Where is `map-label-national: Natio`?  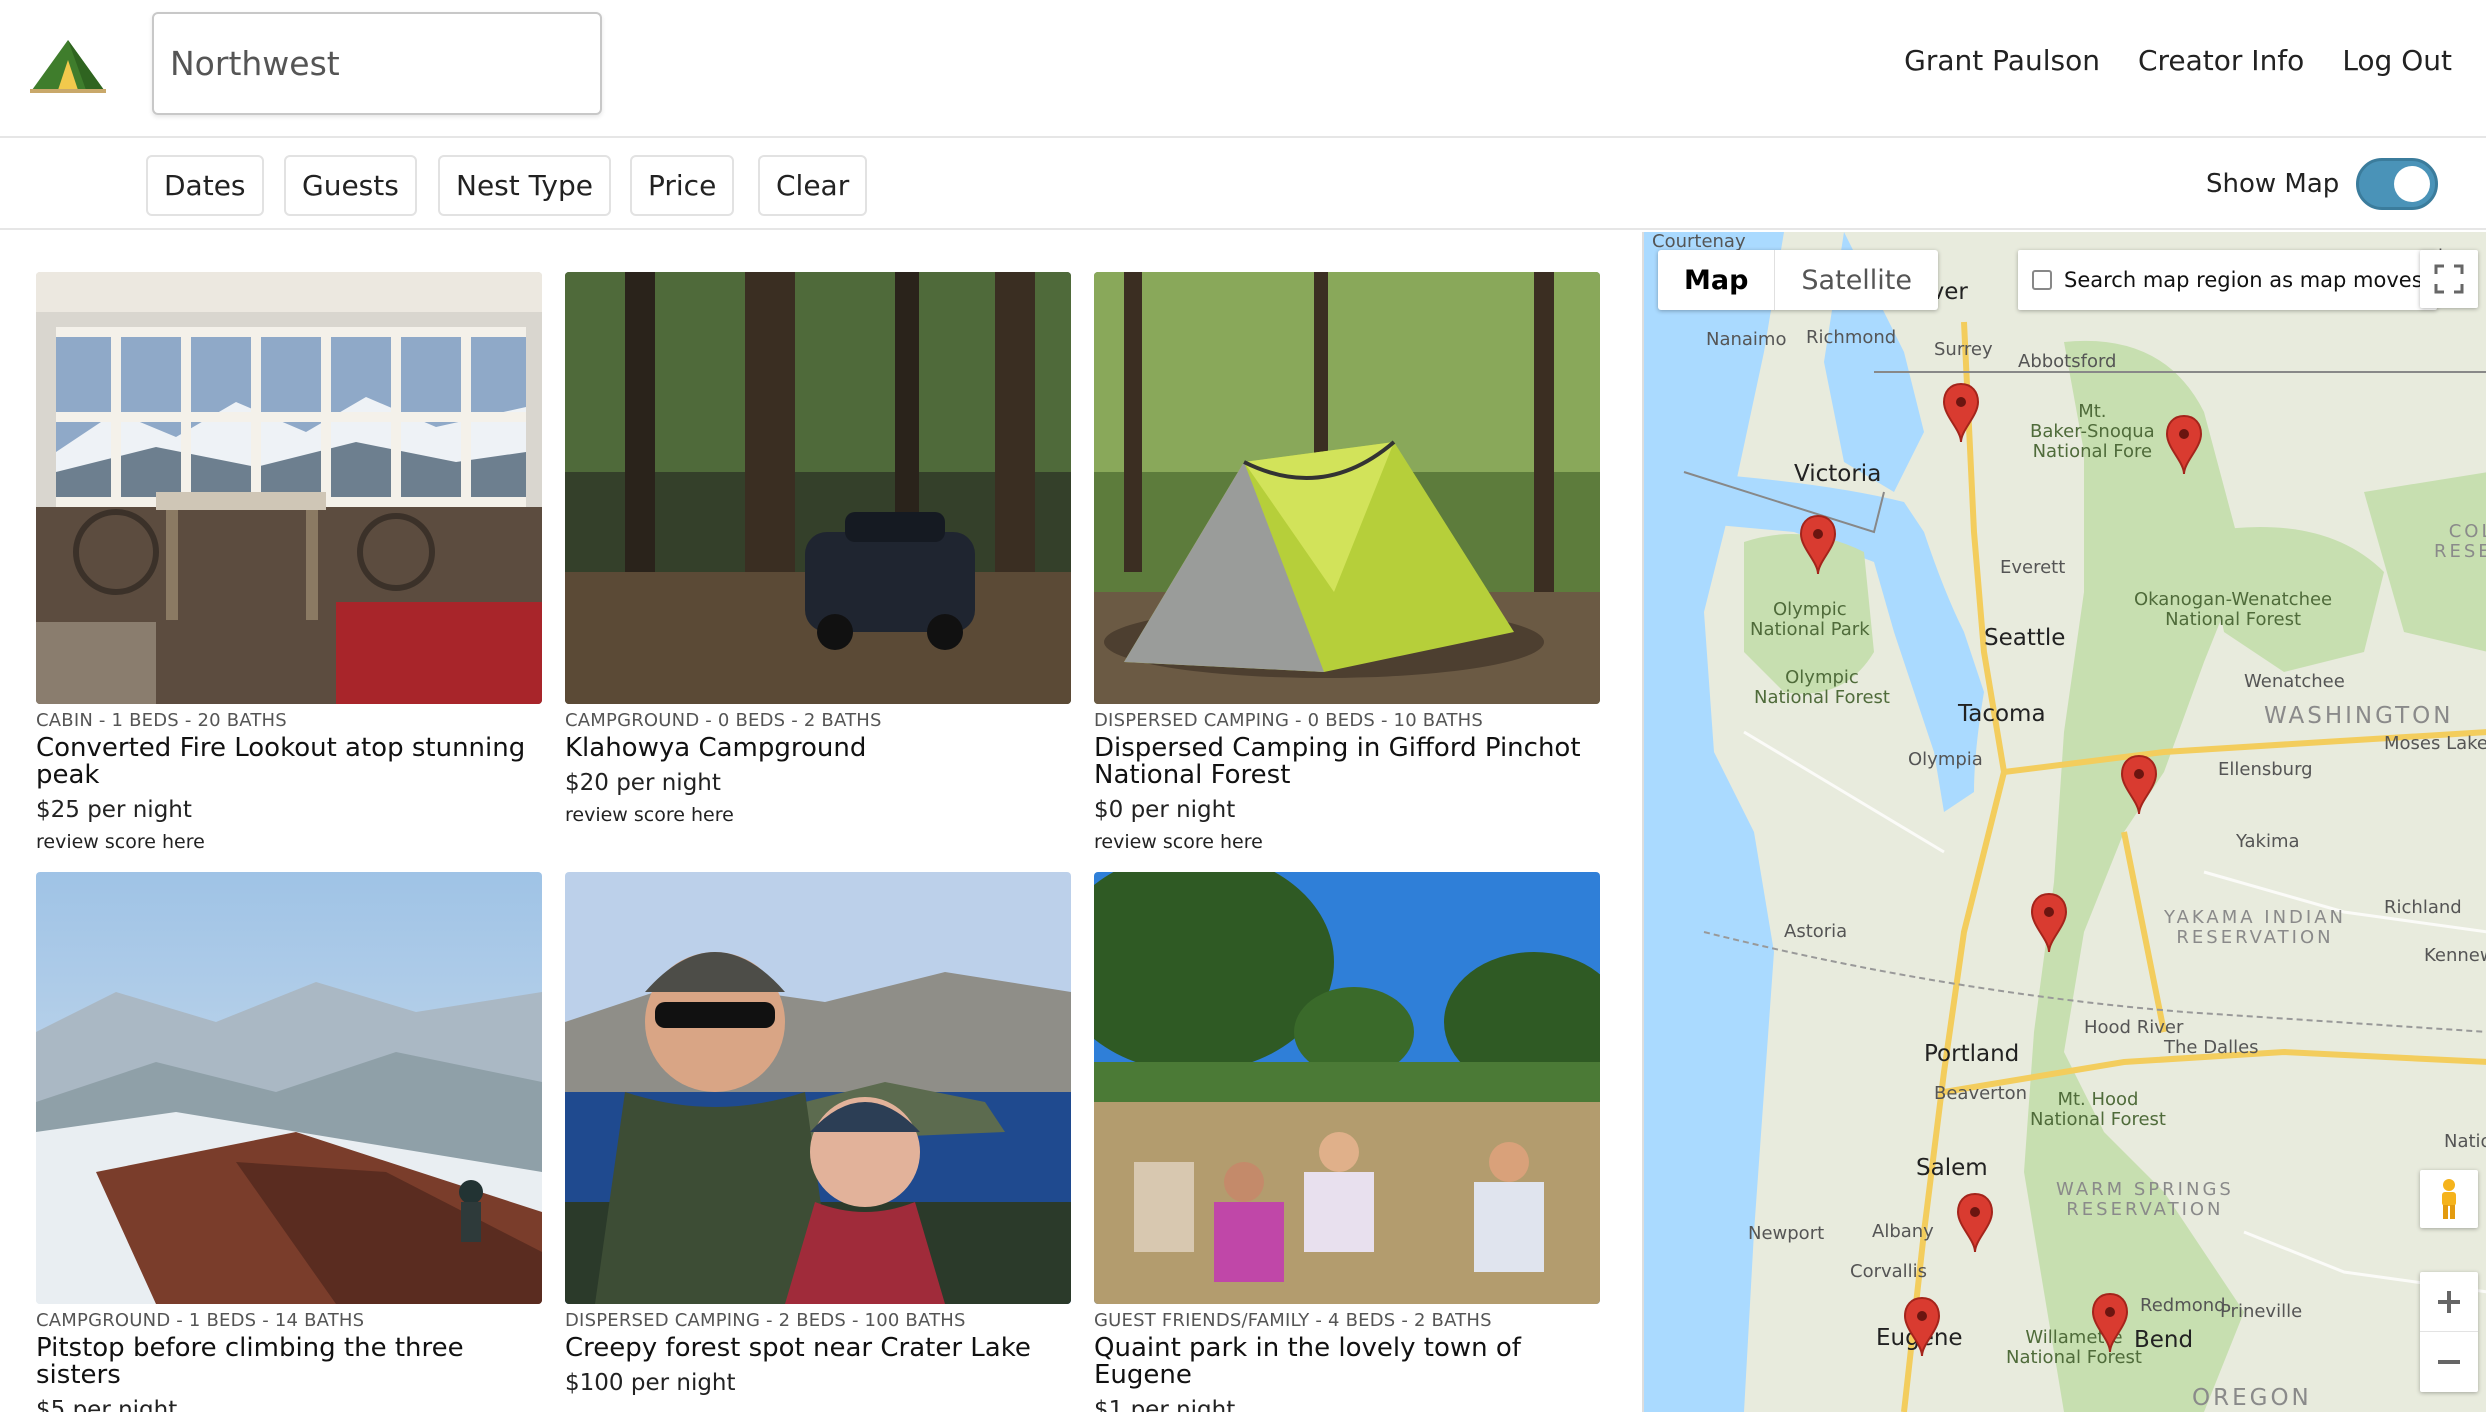
map-label-national: Natio is located at coordinates (2465, 1141).